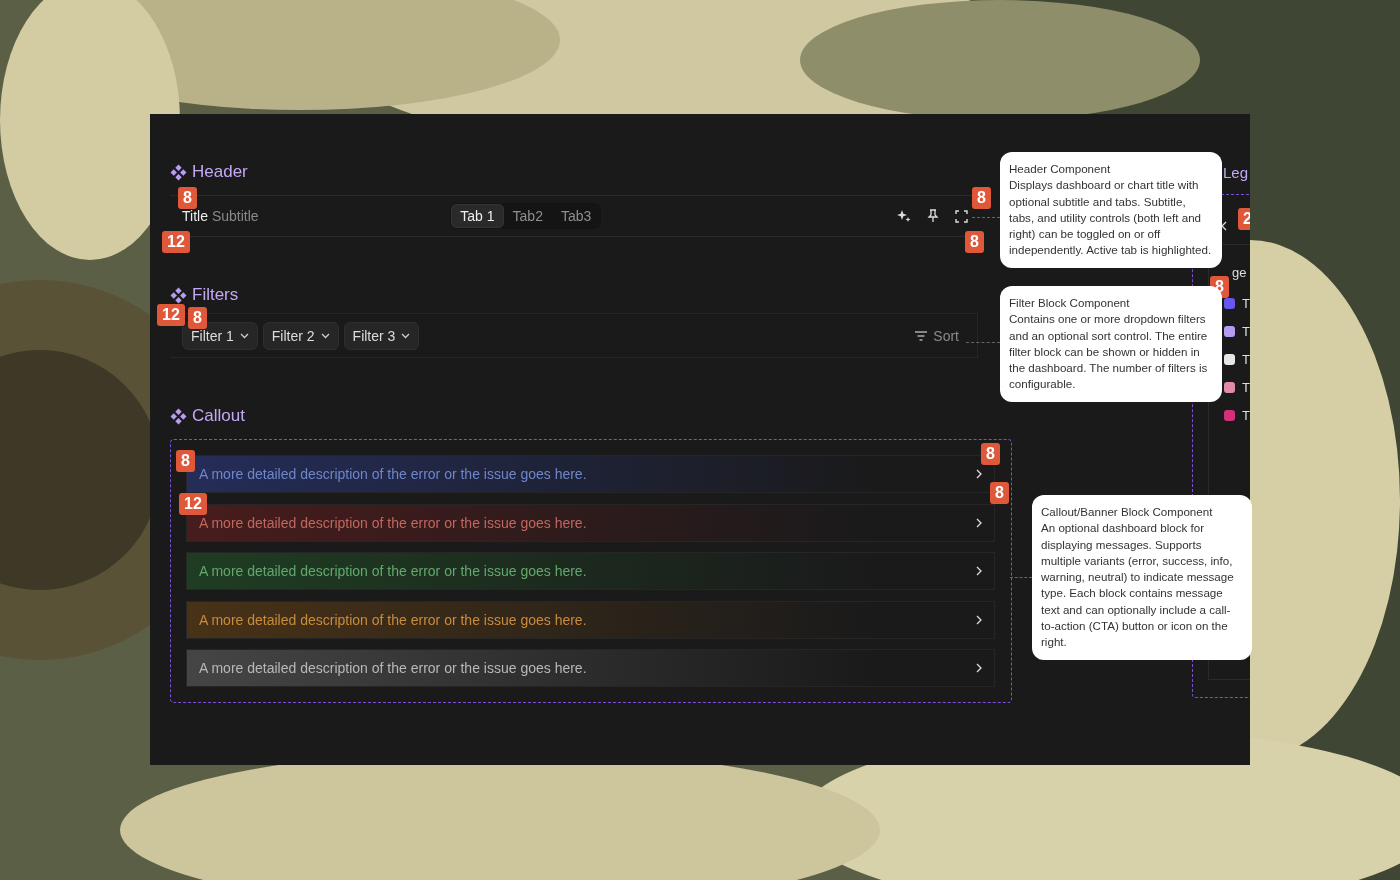  I want to click on section-title: Filters, so click(215, 295).